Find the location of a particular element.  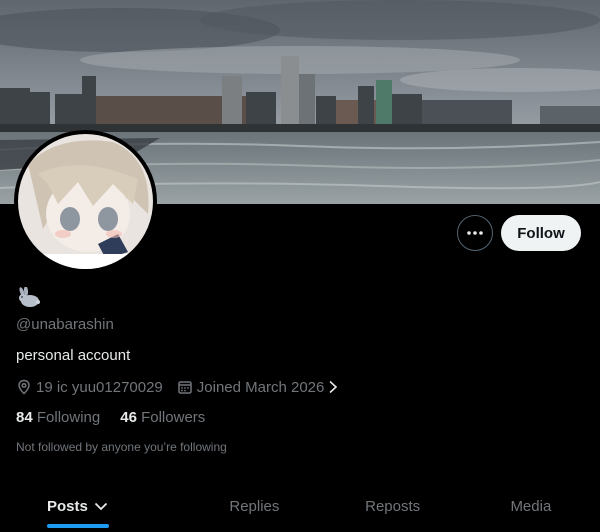

location-text: 19 ic yuu01270029 is located at coordinates (99, 387).